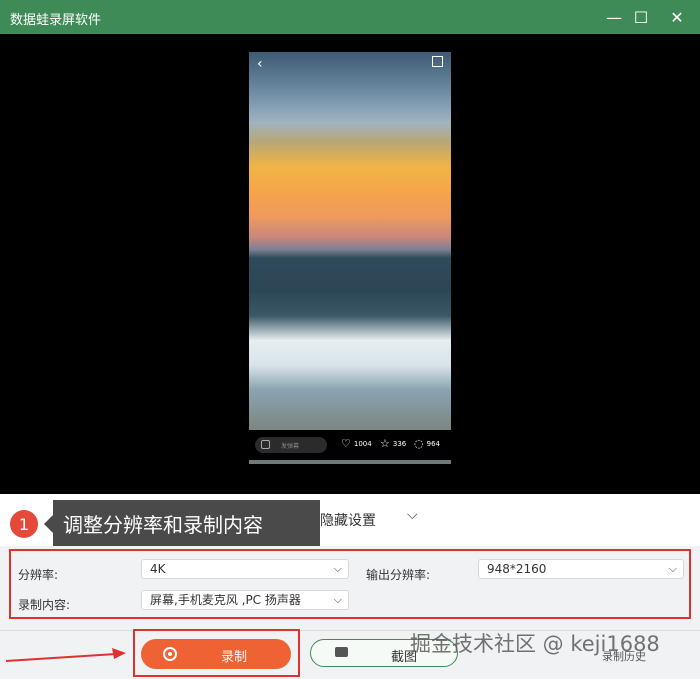 The width and height of the screenshot is (700, 679). Describe the element at coordinates (419, 443) in the screenshot. I see `comment-icon: ◌` at that location.